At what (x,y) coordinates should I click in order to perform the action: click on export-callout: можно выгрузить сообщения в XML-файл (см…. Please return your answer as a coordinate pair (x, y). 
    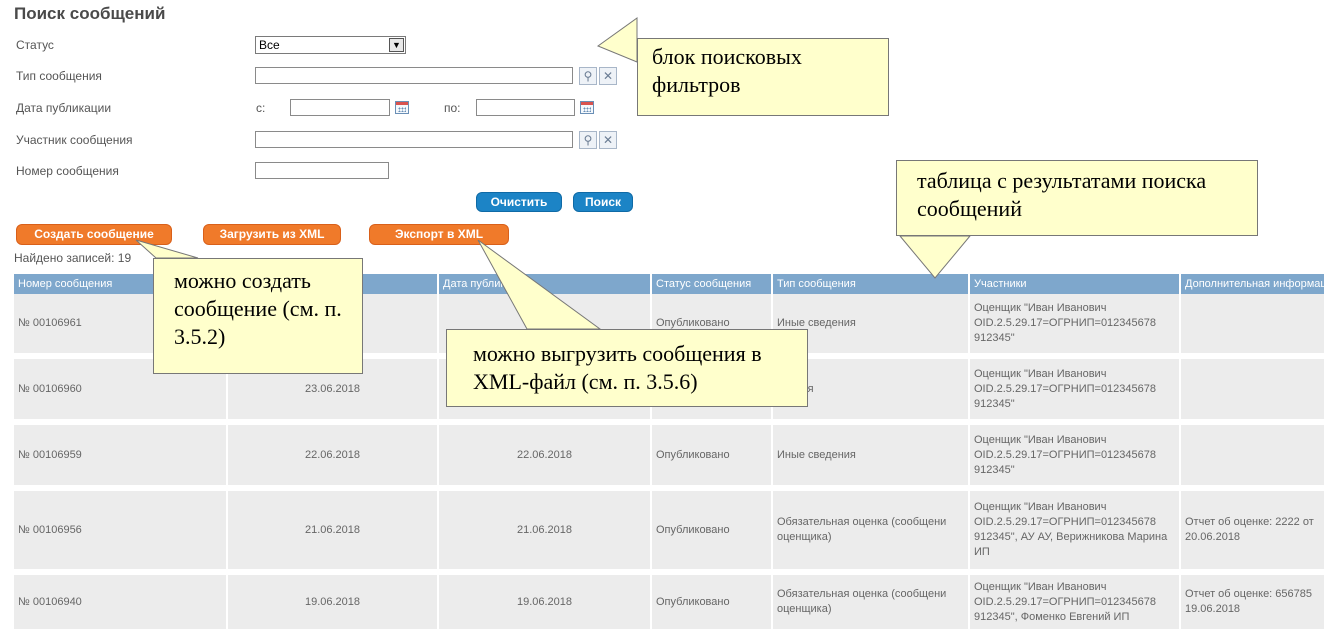
    Looking at the image, I should click on (627, 368).